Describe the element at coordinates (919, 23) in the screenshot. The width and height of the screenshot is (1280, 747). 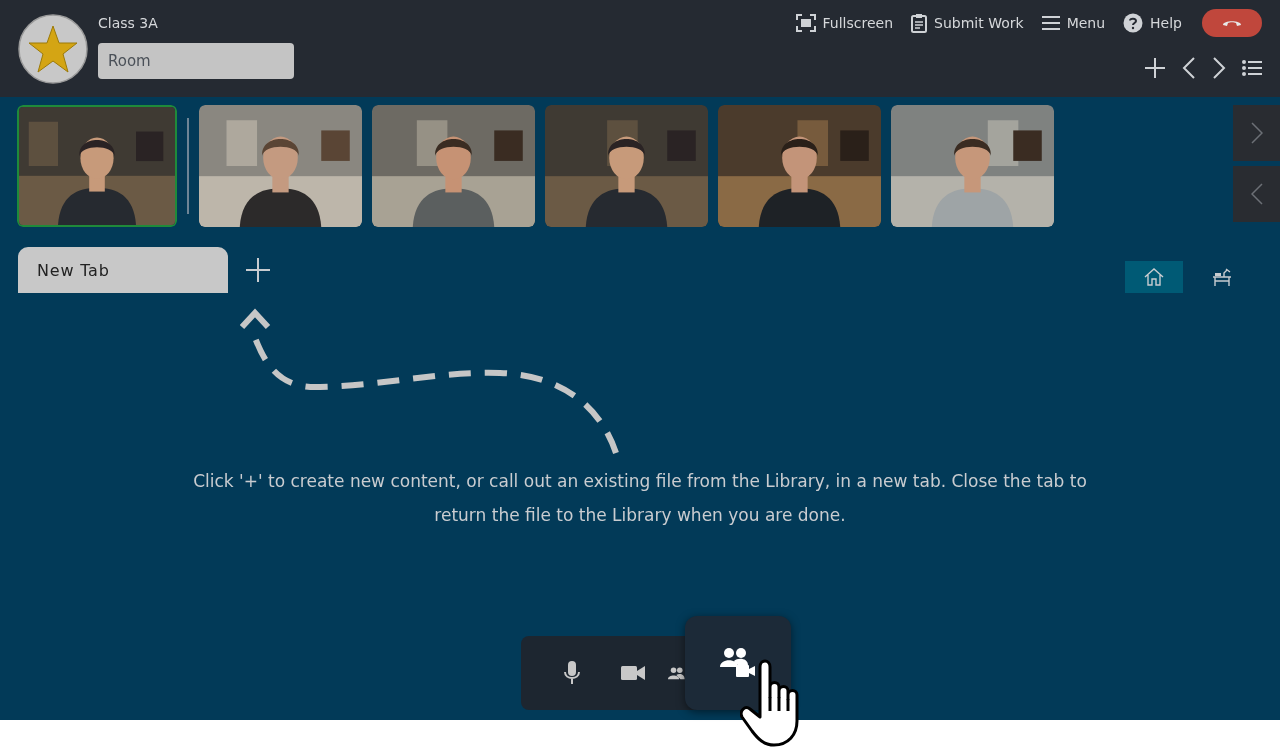
I see `clipboard-icon` at that location.